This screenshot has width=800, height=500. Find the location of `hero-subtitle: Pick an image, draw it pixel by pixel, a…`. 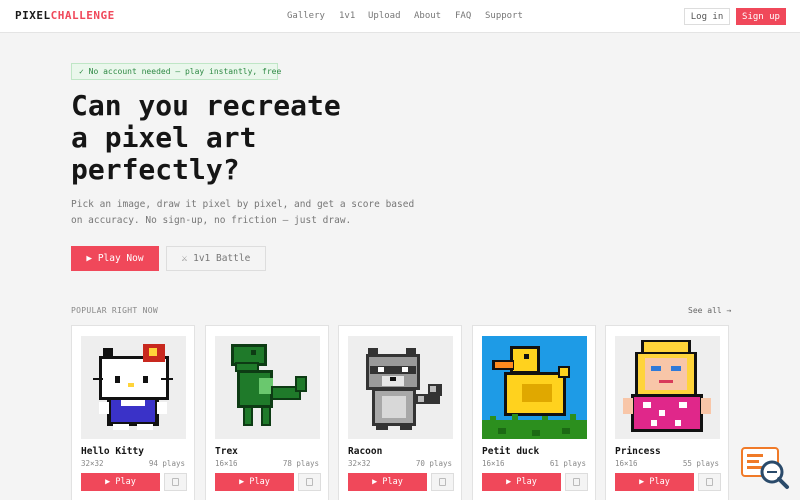

hero-subtitle: Pick an image, draw it pixel by pixel, a… is located at coordinates (243, 212).